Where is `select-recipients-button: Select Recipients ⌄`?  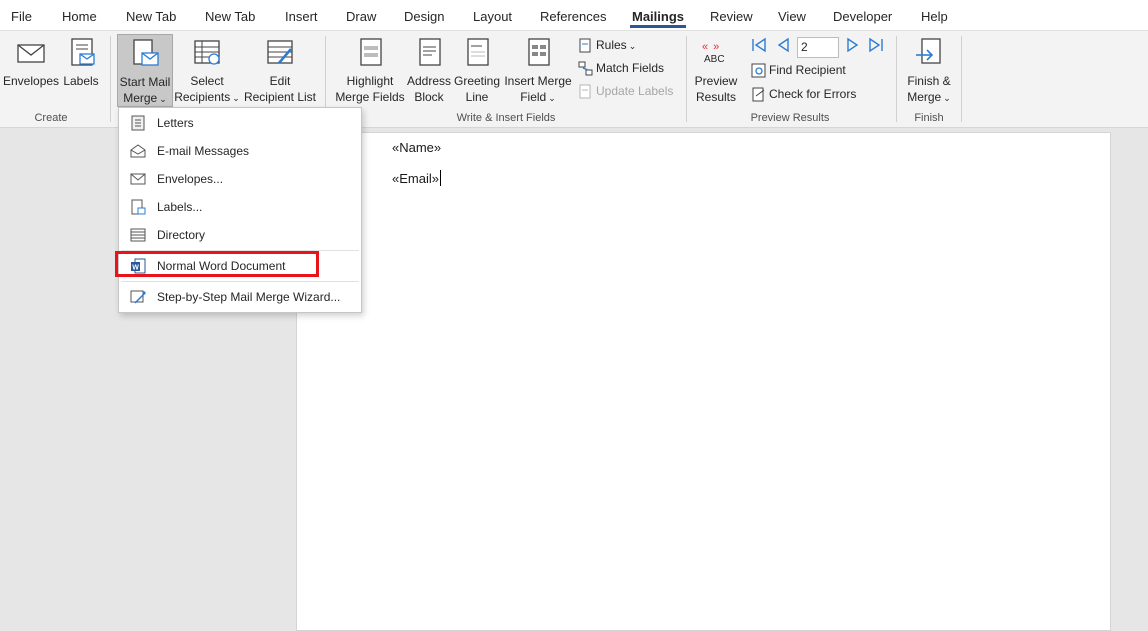 select-recipients-button: Select Recipients ⌄ is located at coordinates (207, 71).